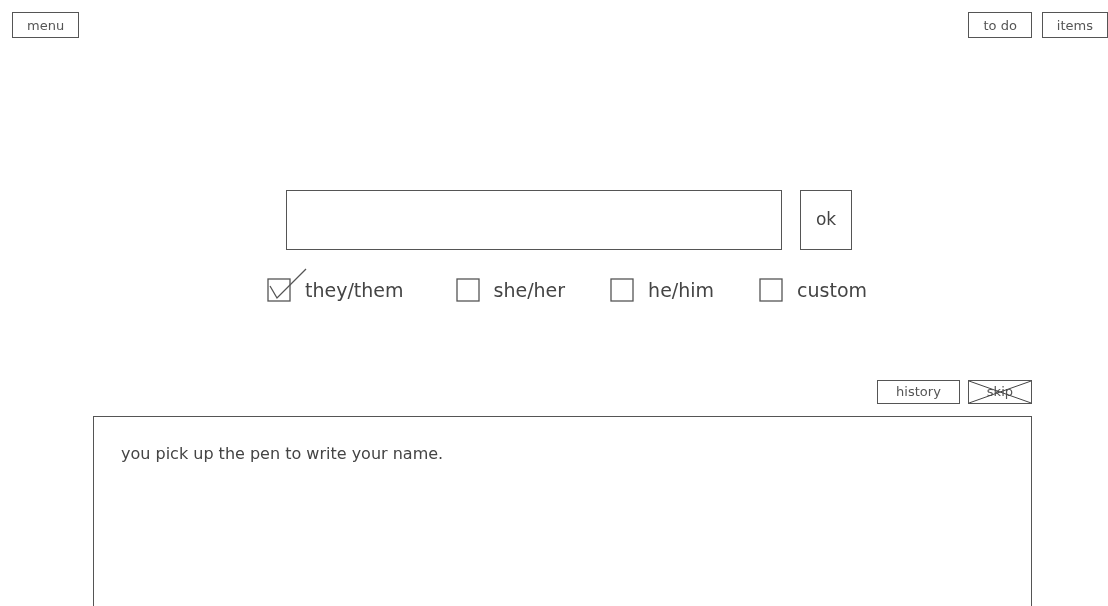  What do you see at coordinates (354, 290) in the screenshot?
I see `pronoun-label: they/them` at bounding box center [354, 290].